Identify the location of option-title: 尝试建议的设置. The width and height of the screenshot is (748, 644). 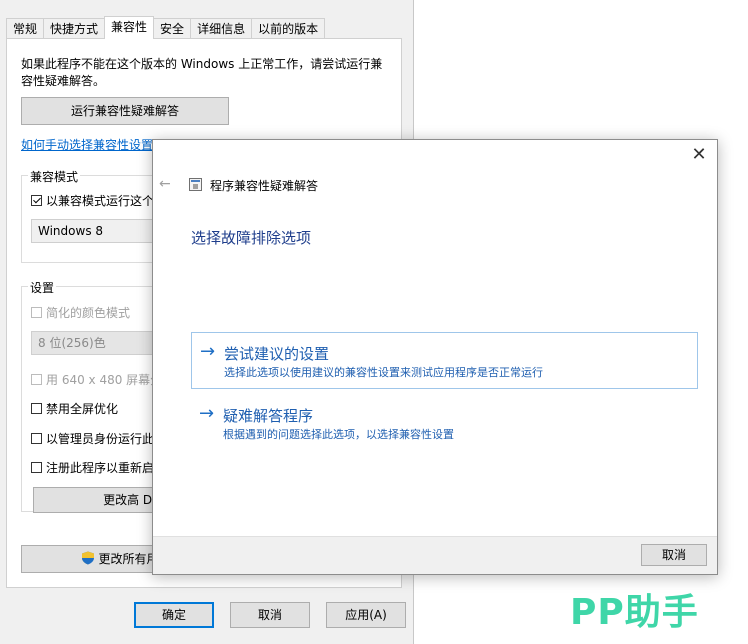
(277, 354).